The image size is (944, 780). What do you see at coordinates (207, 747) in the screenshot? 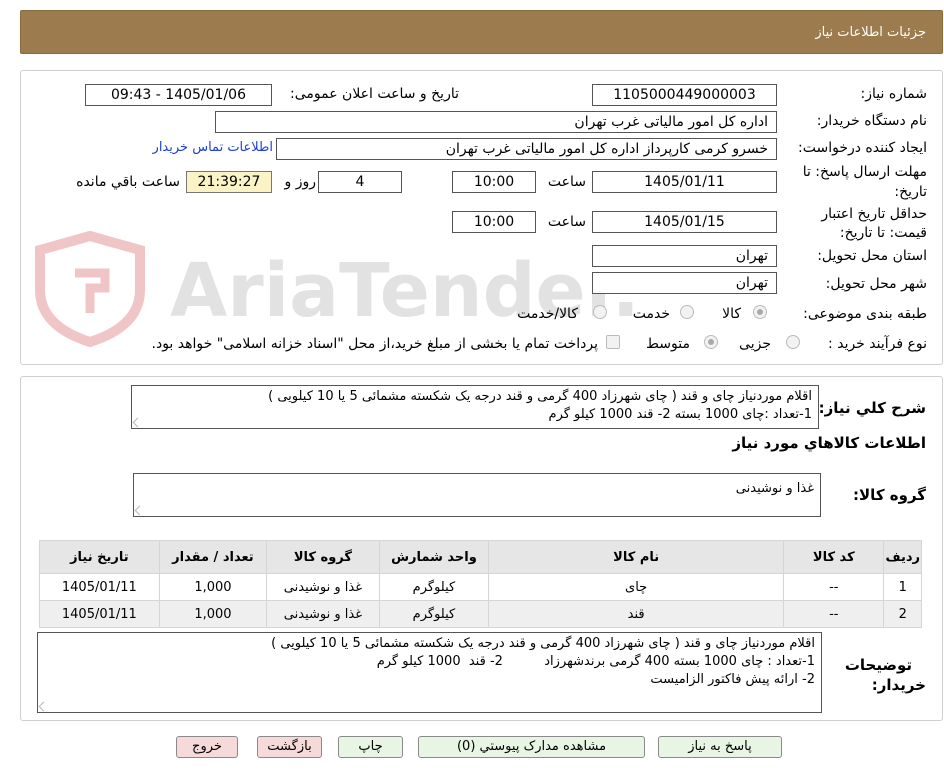
I see `exit-button: خروج` at bounding box center [207, 747].